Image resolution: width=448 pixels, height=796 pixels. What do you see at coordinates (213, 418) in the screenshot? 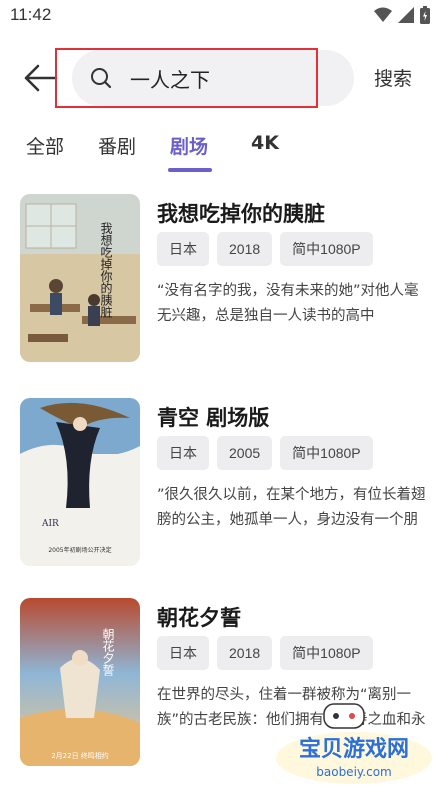
I see `result-title: 青空 剧场版` at bounding box center [213, 418].